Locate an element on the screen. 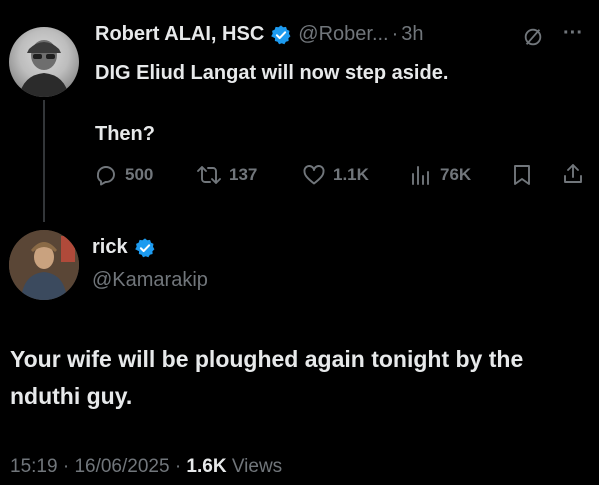  heart-icon is located at coordinates (314, 175).